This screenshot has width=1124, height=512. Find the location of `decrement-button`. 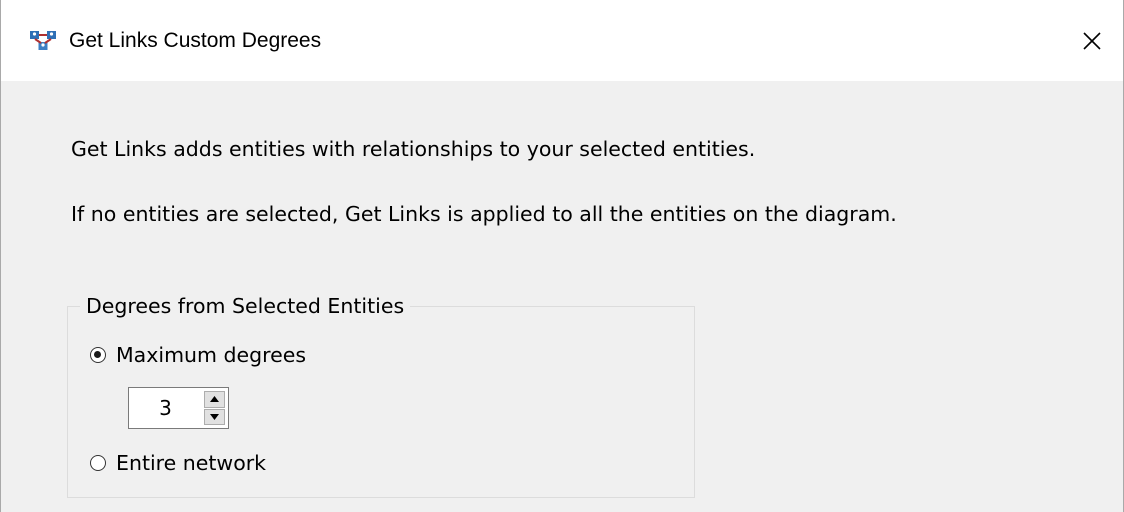

decrement-button is located at coordinates (214, 416).